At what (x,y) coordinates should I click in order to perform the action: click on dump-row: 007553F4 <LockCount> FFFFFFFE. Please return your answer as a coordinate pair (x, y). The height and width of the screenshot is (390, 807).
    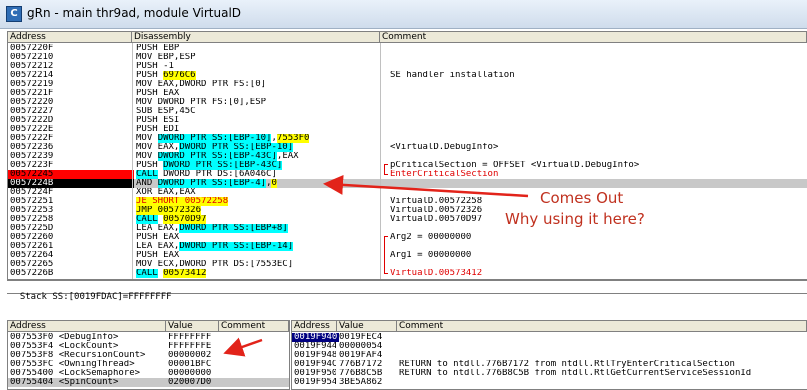
    Looking at the image, I should click on (148, 346).